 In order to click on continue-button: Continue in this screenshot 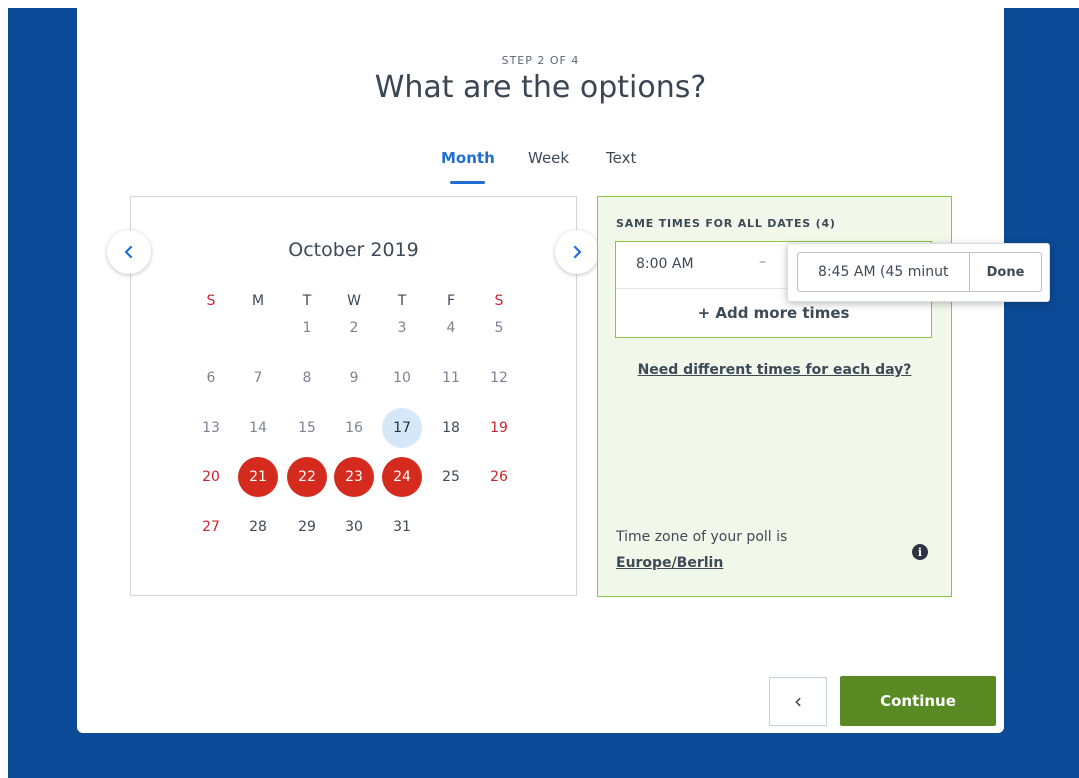, I will do `click(918, 701)`.